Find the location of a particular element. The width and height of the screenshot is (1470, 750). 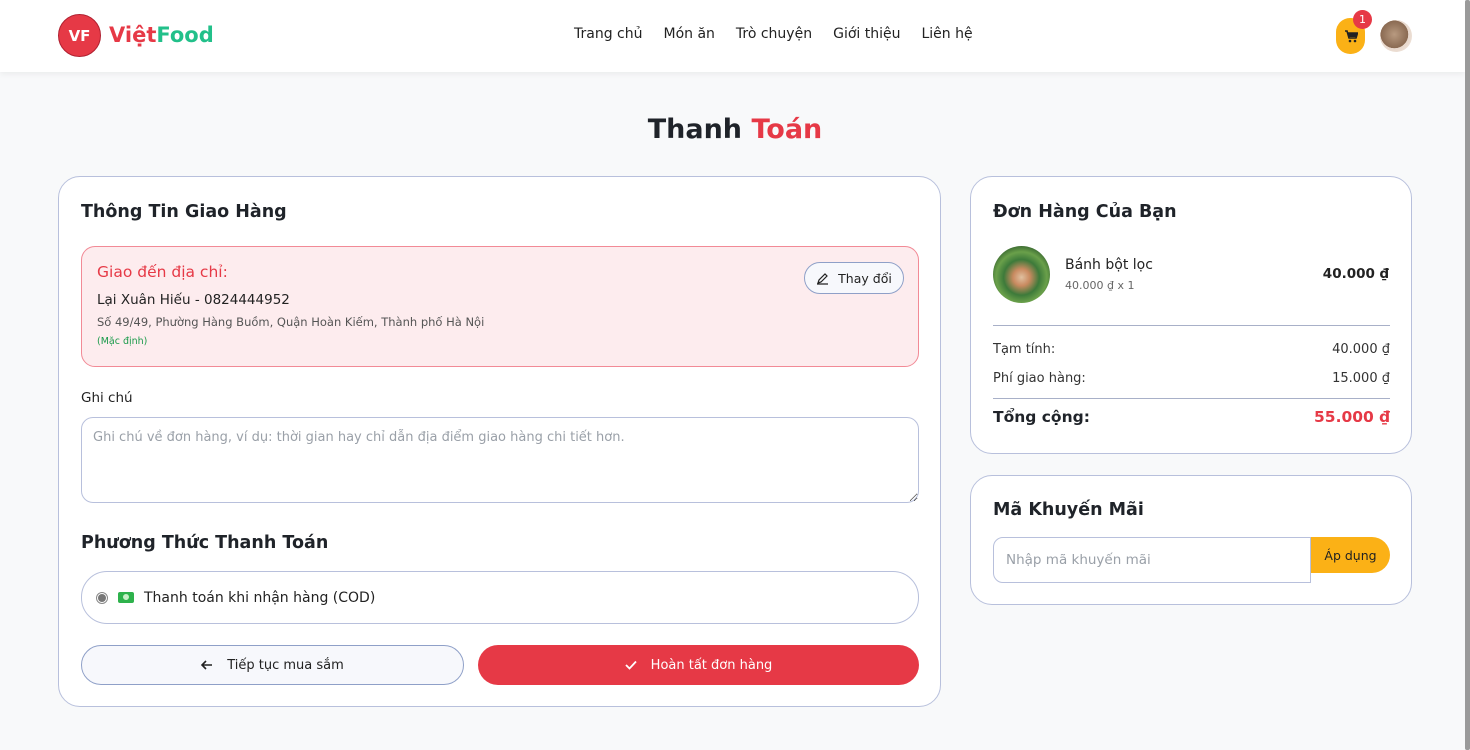

complete-order-button: Hoàn tất đơn hàng is located at coordinates (698, 665).